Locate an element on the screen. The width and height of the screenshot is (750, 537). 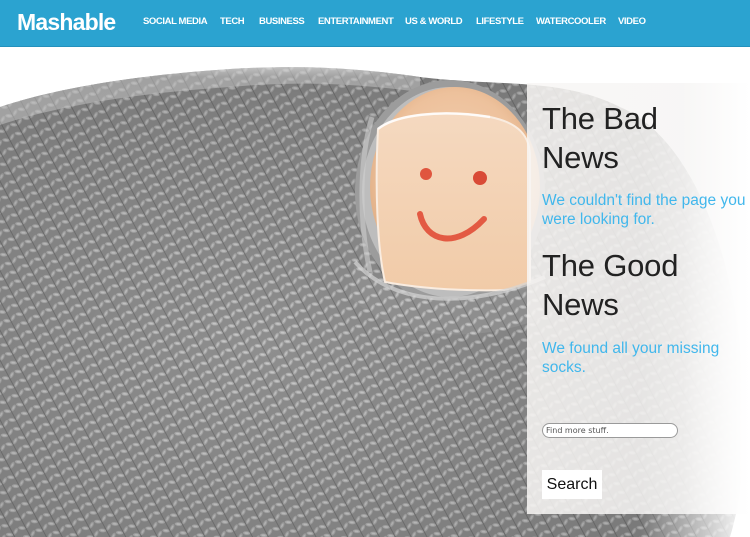
nav-item-tech: TECH is located at coordinates (232, 22).